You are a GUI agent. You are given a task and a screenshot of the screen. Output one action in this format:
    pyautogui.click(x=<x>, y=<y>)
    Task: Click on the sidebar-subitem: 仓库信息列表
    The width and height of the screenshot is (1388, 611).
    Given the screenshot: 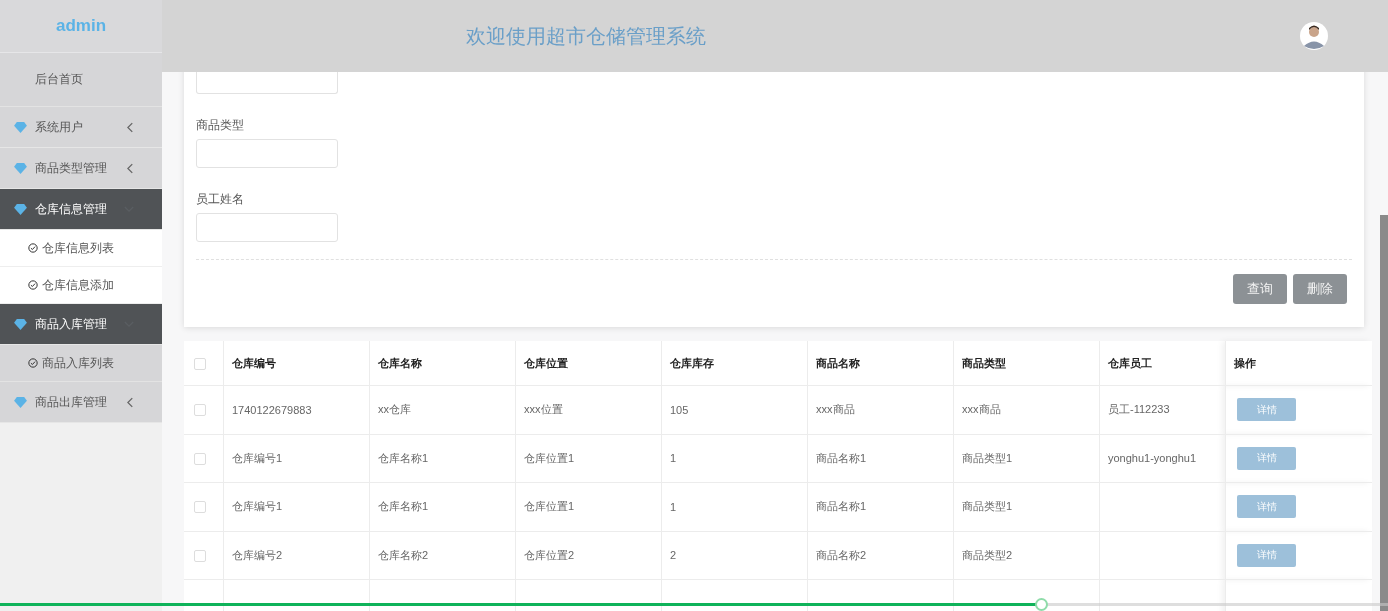 What is the action you would take?
    pyautogui.click(x=81, y=248)
    